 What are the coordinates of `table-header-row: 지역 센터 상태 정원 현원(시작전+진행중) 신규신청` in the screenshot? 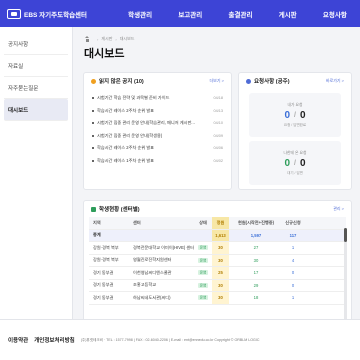 It's located at (217, 223).